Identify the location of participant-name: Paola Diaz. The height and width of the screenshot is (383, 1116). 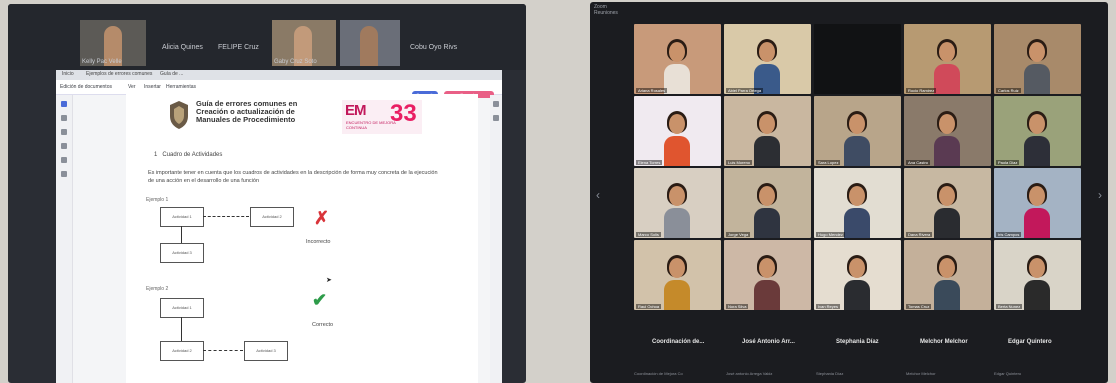
(1008, 162).